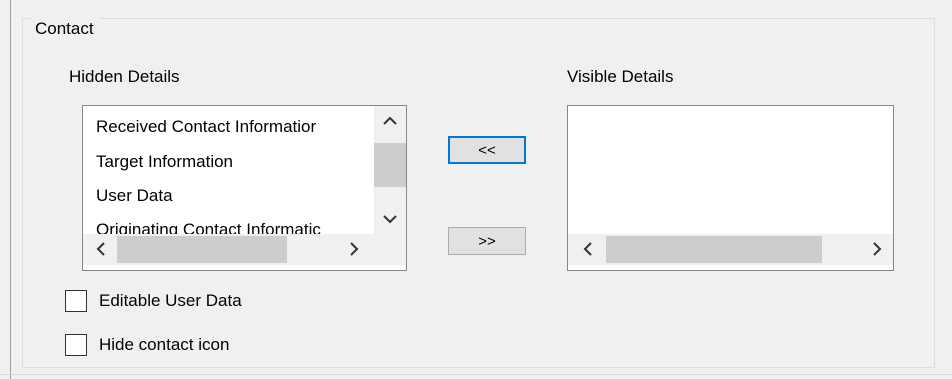 This screenshot has width=952, height=379. I want to click on hide-contact-icon-label: Hide contact icon, so click(164, 344).